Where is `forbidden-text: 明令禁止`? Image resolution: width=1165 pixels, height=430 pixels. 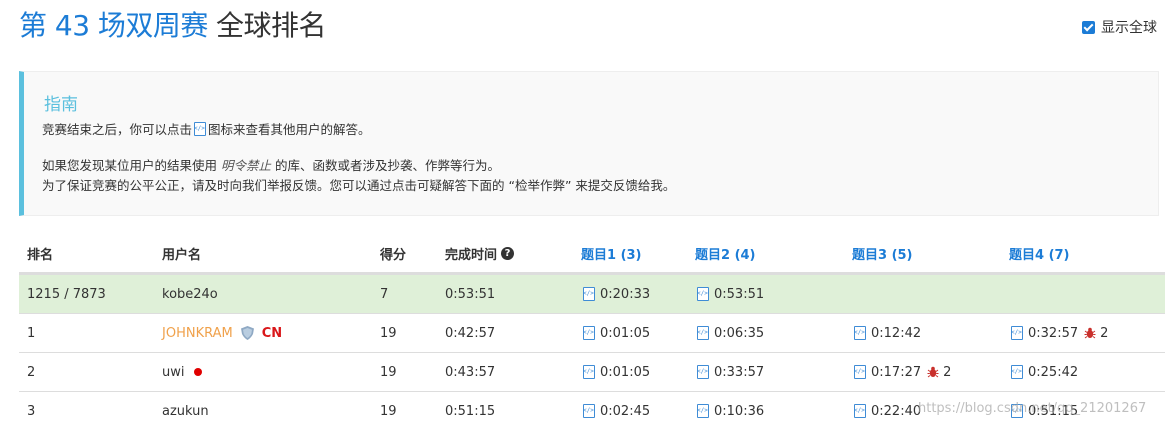
forbidden-text: 明令禁止 is located at coordinates (246, 165).